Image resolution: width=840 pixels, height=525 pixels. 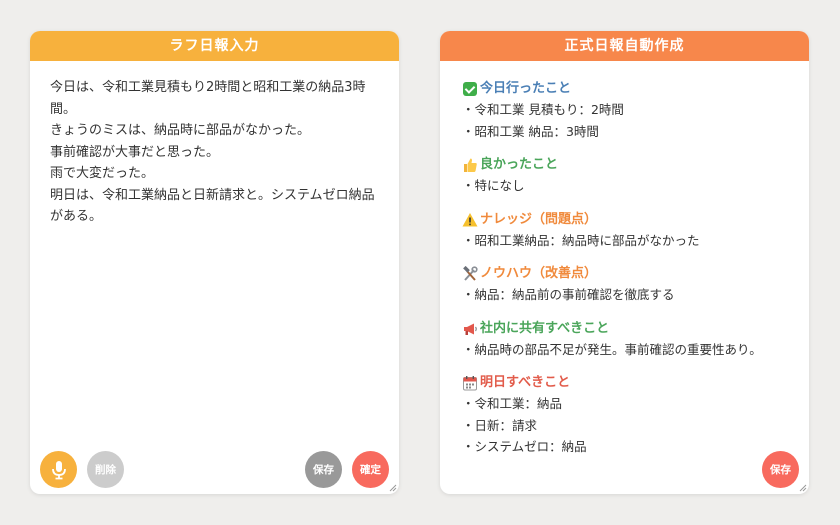 What do you see at coordinates (545, 328) in the screenshot?
I see `section-heading: 社内に共有すべきこと` at bounding box center [545, 328].